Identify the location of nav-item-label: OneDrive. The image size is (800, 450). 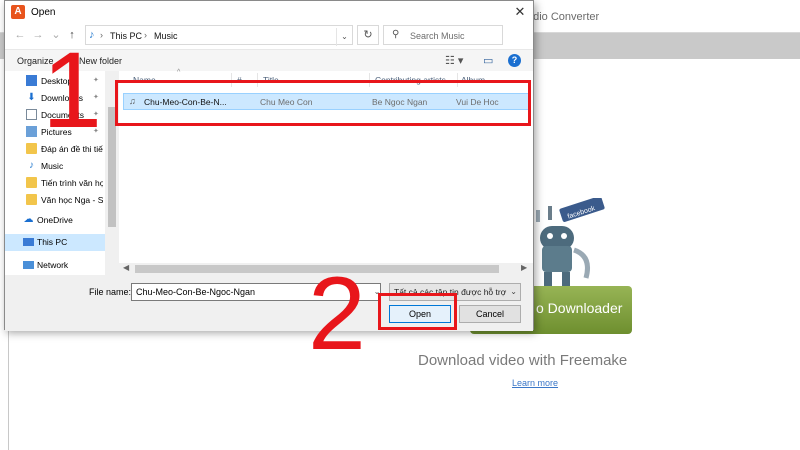
(55, 220).